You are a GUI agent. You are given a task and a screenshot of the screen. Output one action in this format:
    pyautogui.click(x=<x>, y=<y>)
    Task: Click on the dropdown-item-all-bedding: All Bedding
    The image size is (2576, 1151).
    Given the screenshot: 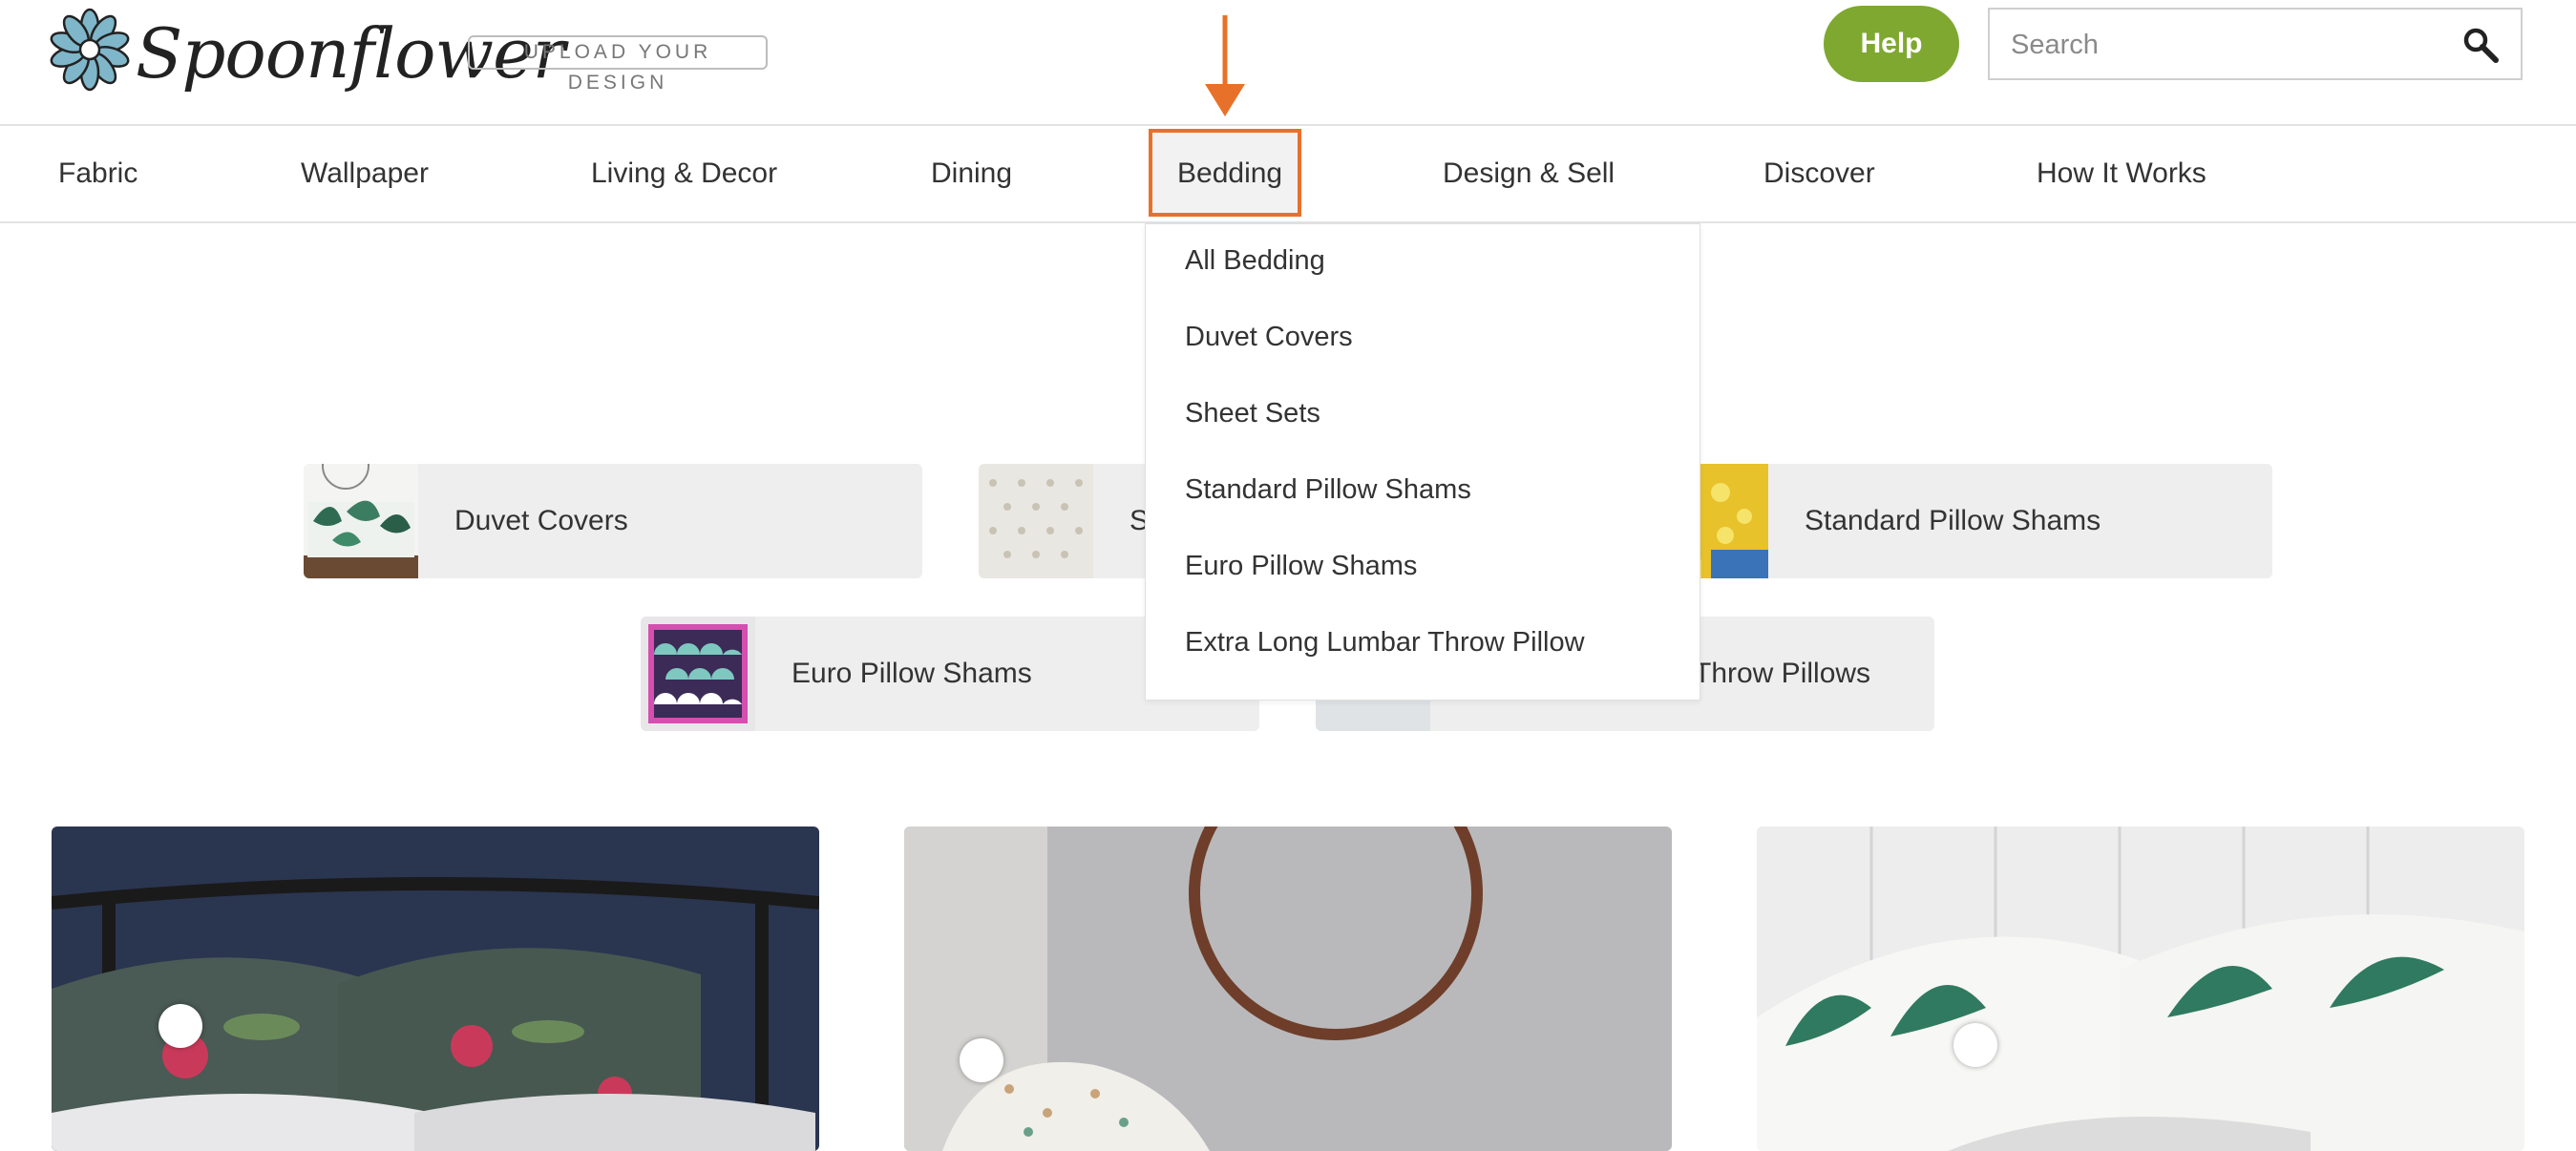 What is the action you would take?
    pyautogui.click(x=1255, y=261)
    